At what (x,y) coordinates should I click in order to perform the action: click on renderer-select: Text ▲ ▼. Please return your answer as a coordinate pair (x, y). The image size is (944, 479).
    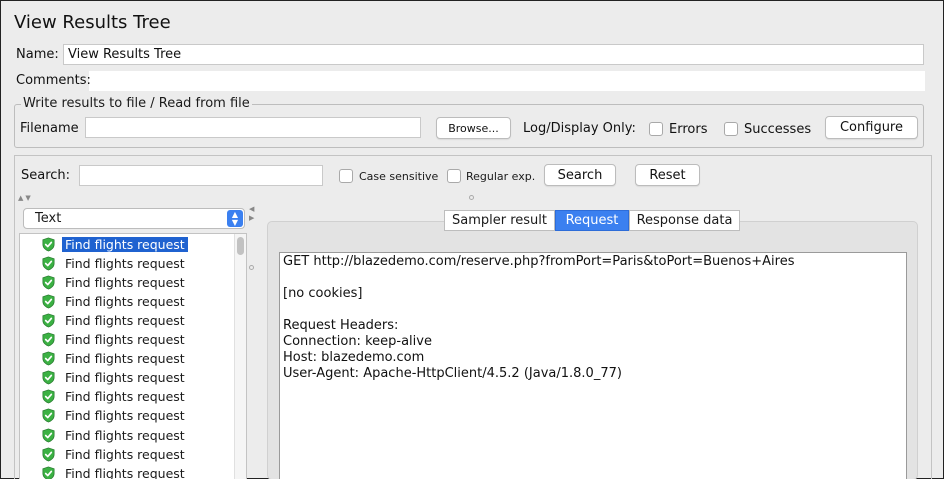
    Looking at the image, I should click on (134, 218).